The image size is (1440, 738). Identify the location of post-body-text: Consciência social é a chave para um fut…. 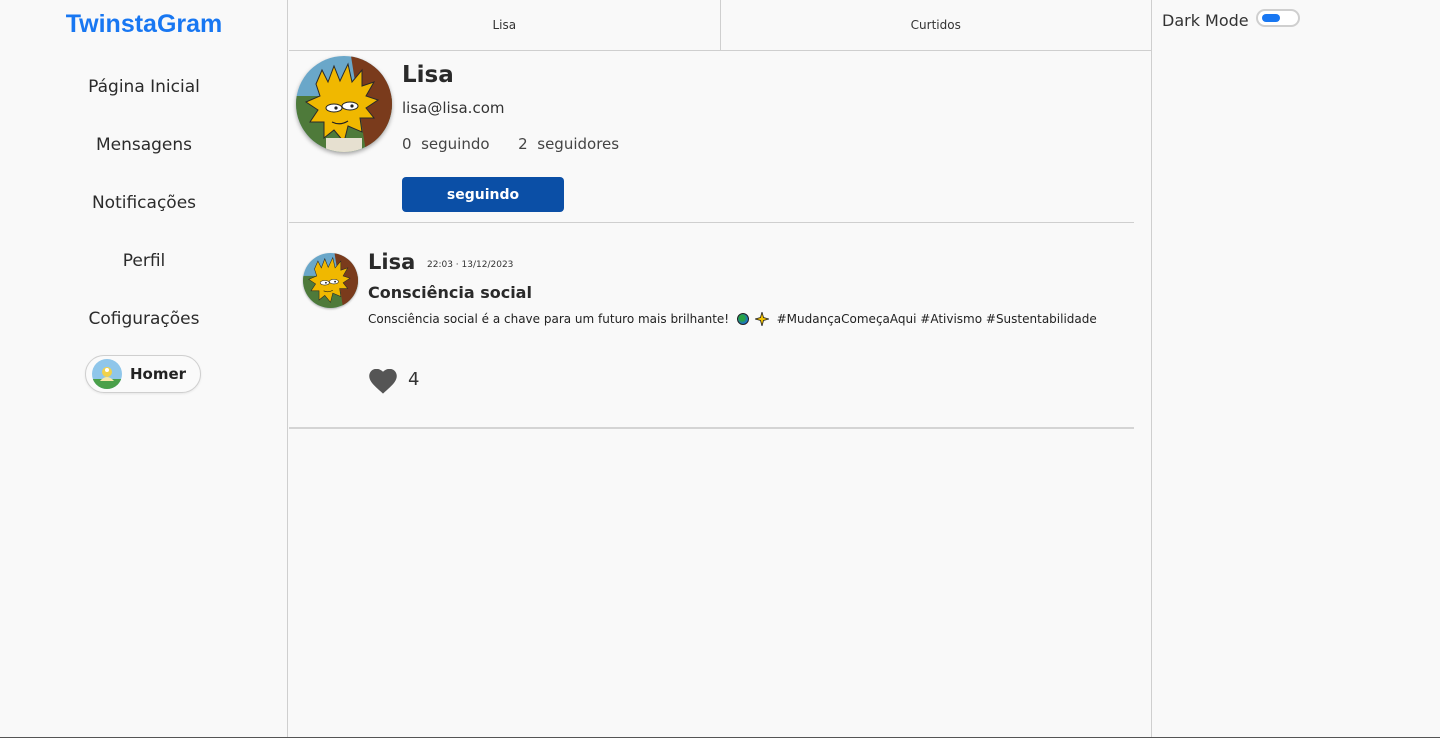
(549, 319).